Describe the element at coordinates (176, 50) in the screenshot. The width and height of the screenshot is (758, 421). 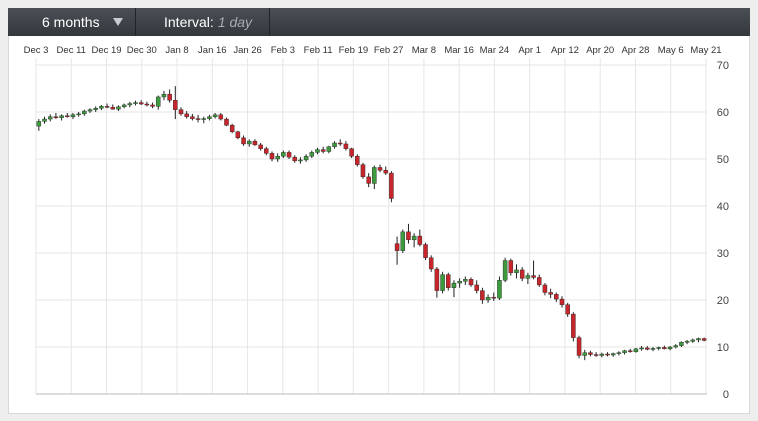
I see `x-tick-label: Jan 8` at that location.